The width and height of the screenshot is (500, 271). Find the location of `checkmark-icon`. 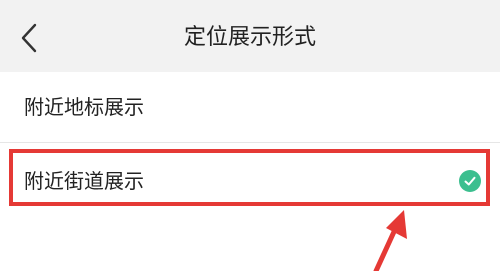

checkmark-icon is located at coordinates (470, 181).